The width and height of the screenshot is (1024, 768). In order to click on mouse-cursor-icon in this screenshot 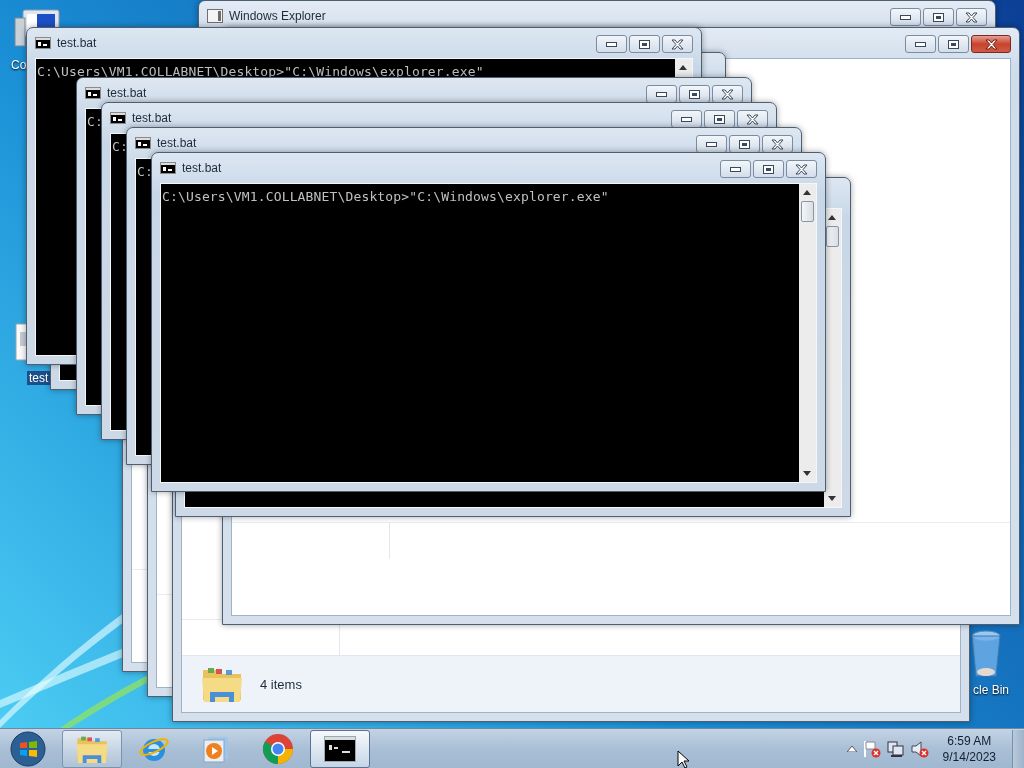, I will do `click(683, 759)`.